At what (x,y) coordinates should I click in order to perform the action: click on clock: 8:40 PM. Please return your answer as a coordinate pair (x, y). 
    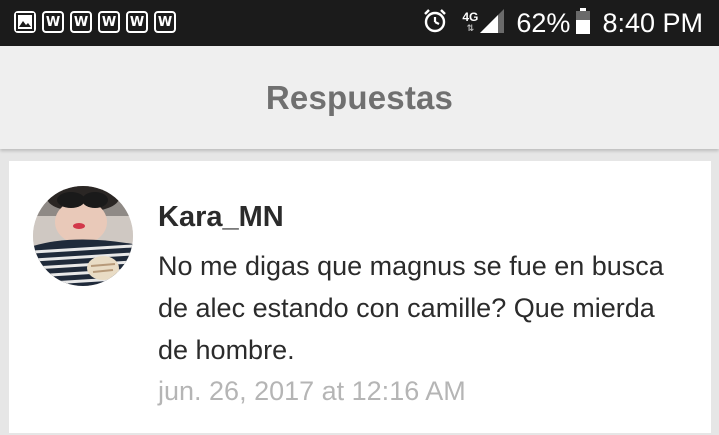
    Looking at the image, I should click on (652, 22).